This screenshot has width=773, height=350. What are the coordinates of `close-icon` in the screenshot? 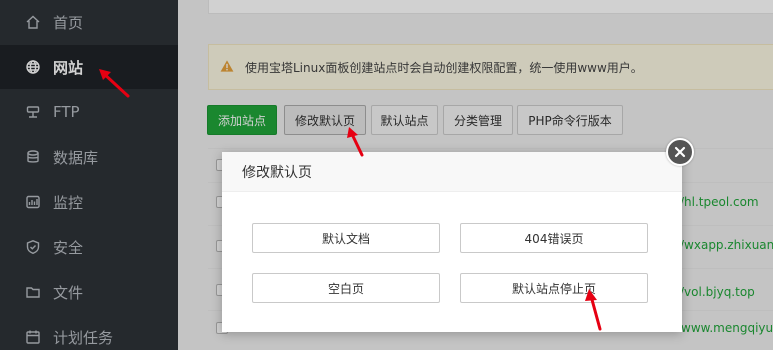 It's located at (680, 152).